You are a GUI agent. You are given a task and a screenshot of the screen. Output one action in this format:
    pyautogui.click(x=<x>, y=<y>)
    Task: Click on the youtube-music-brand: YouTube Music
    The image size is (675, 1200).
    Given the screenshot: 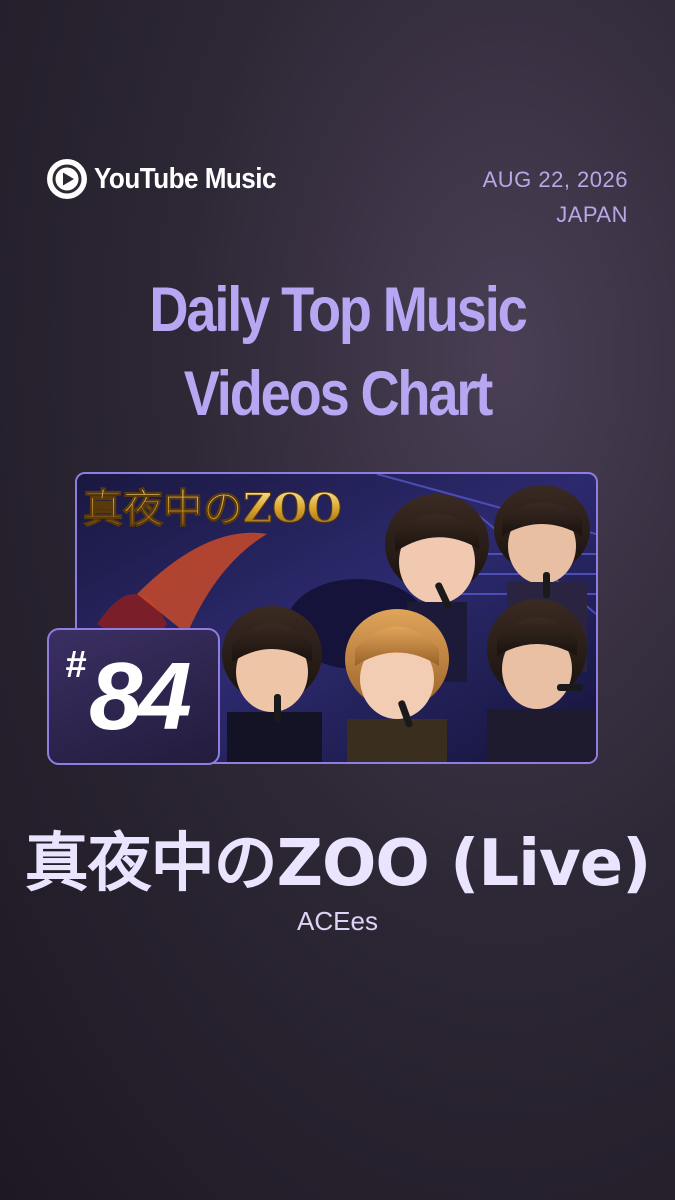 What is the action you would take?
    pyautogui.click(x=171, y=179)
    